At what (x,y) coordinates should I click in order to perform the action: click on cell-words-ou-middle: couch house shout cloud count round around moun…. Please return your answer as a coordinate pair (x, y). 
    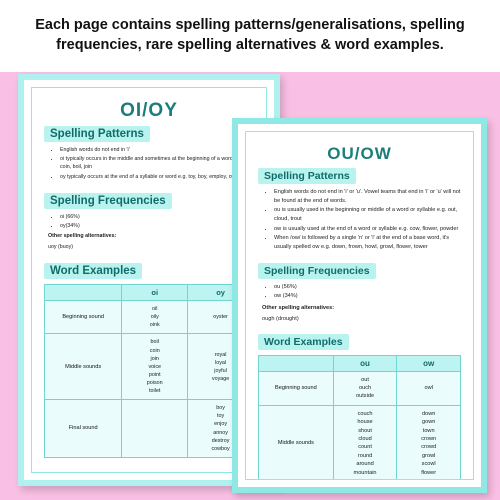
    Looking at the image, I should click on (365, 441).